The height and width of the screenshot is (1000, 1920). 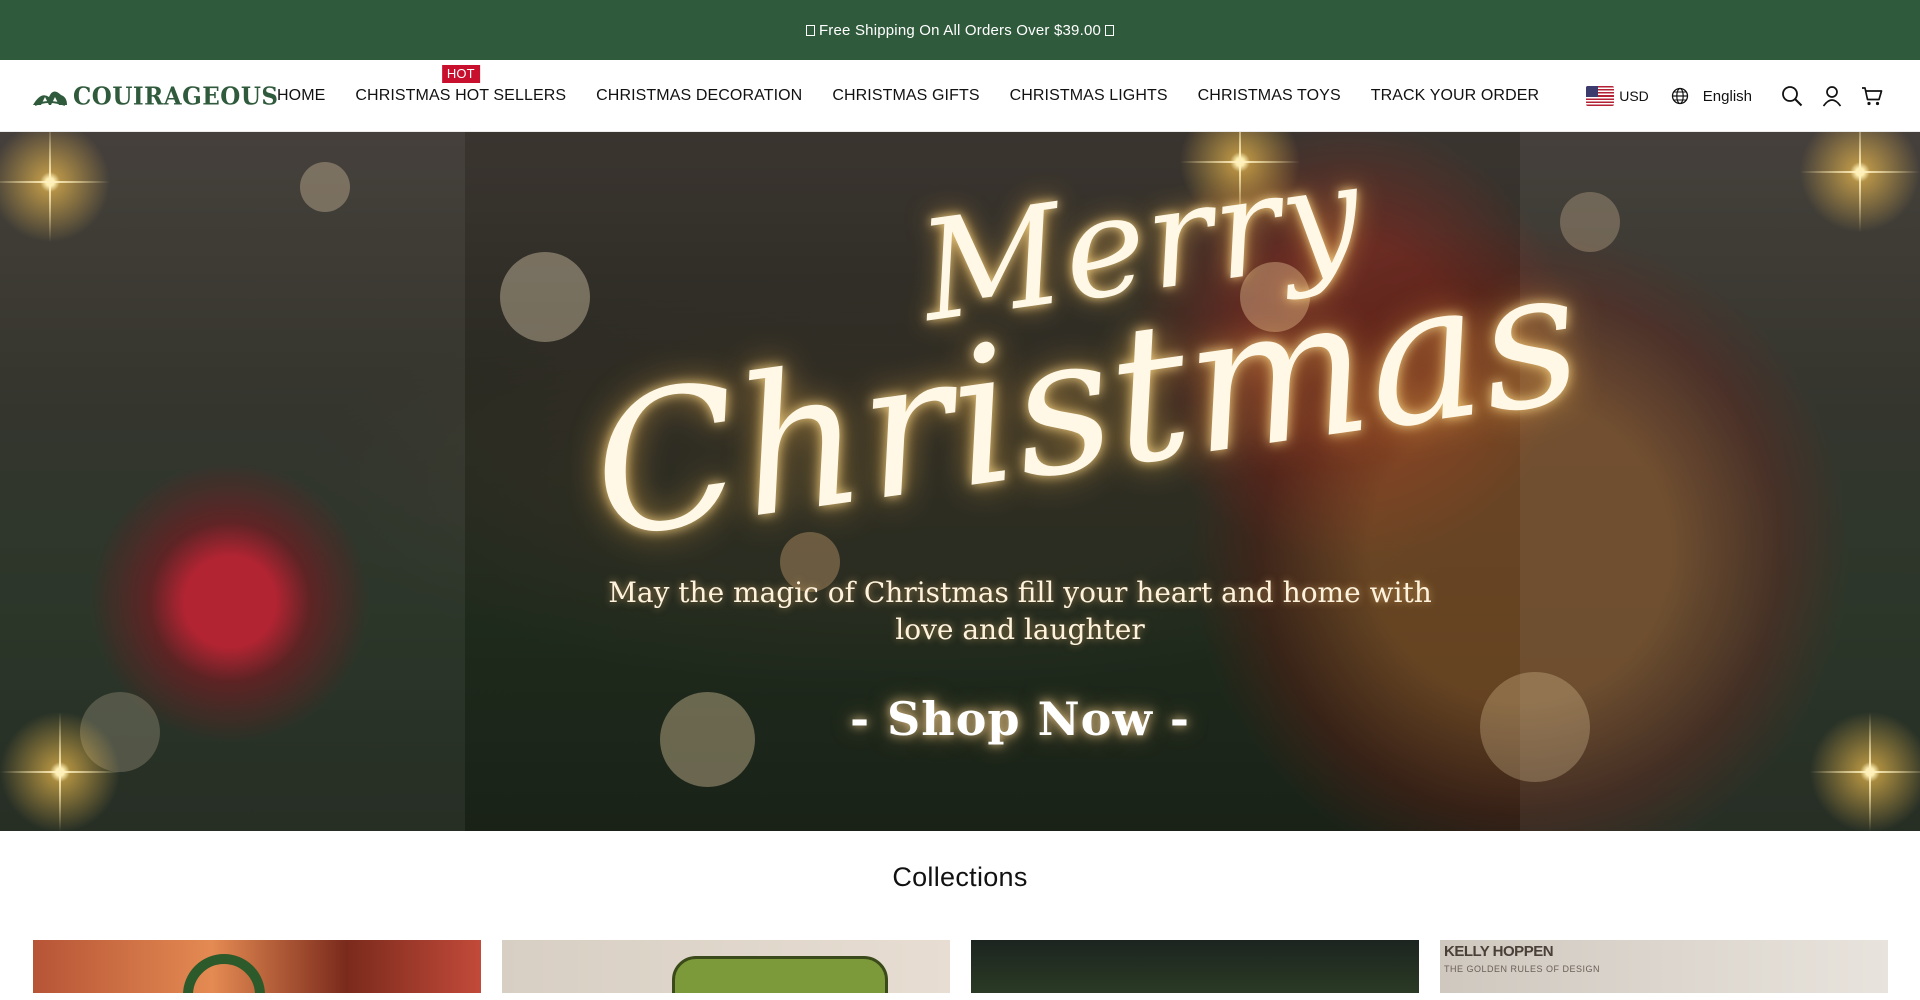 I want to click on nav-christmas-hot-sellers: HOT CHRISTMAS HOT SELLERS, so click(x=461, y=85).